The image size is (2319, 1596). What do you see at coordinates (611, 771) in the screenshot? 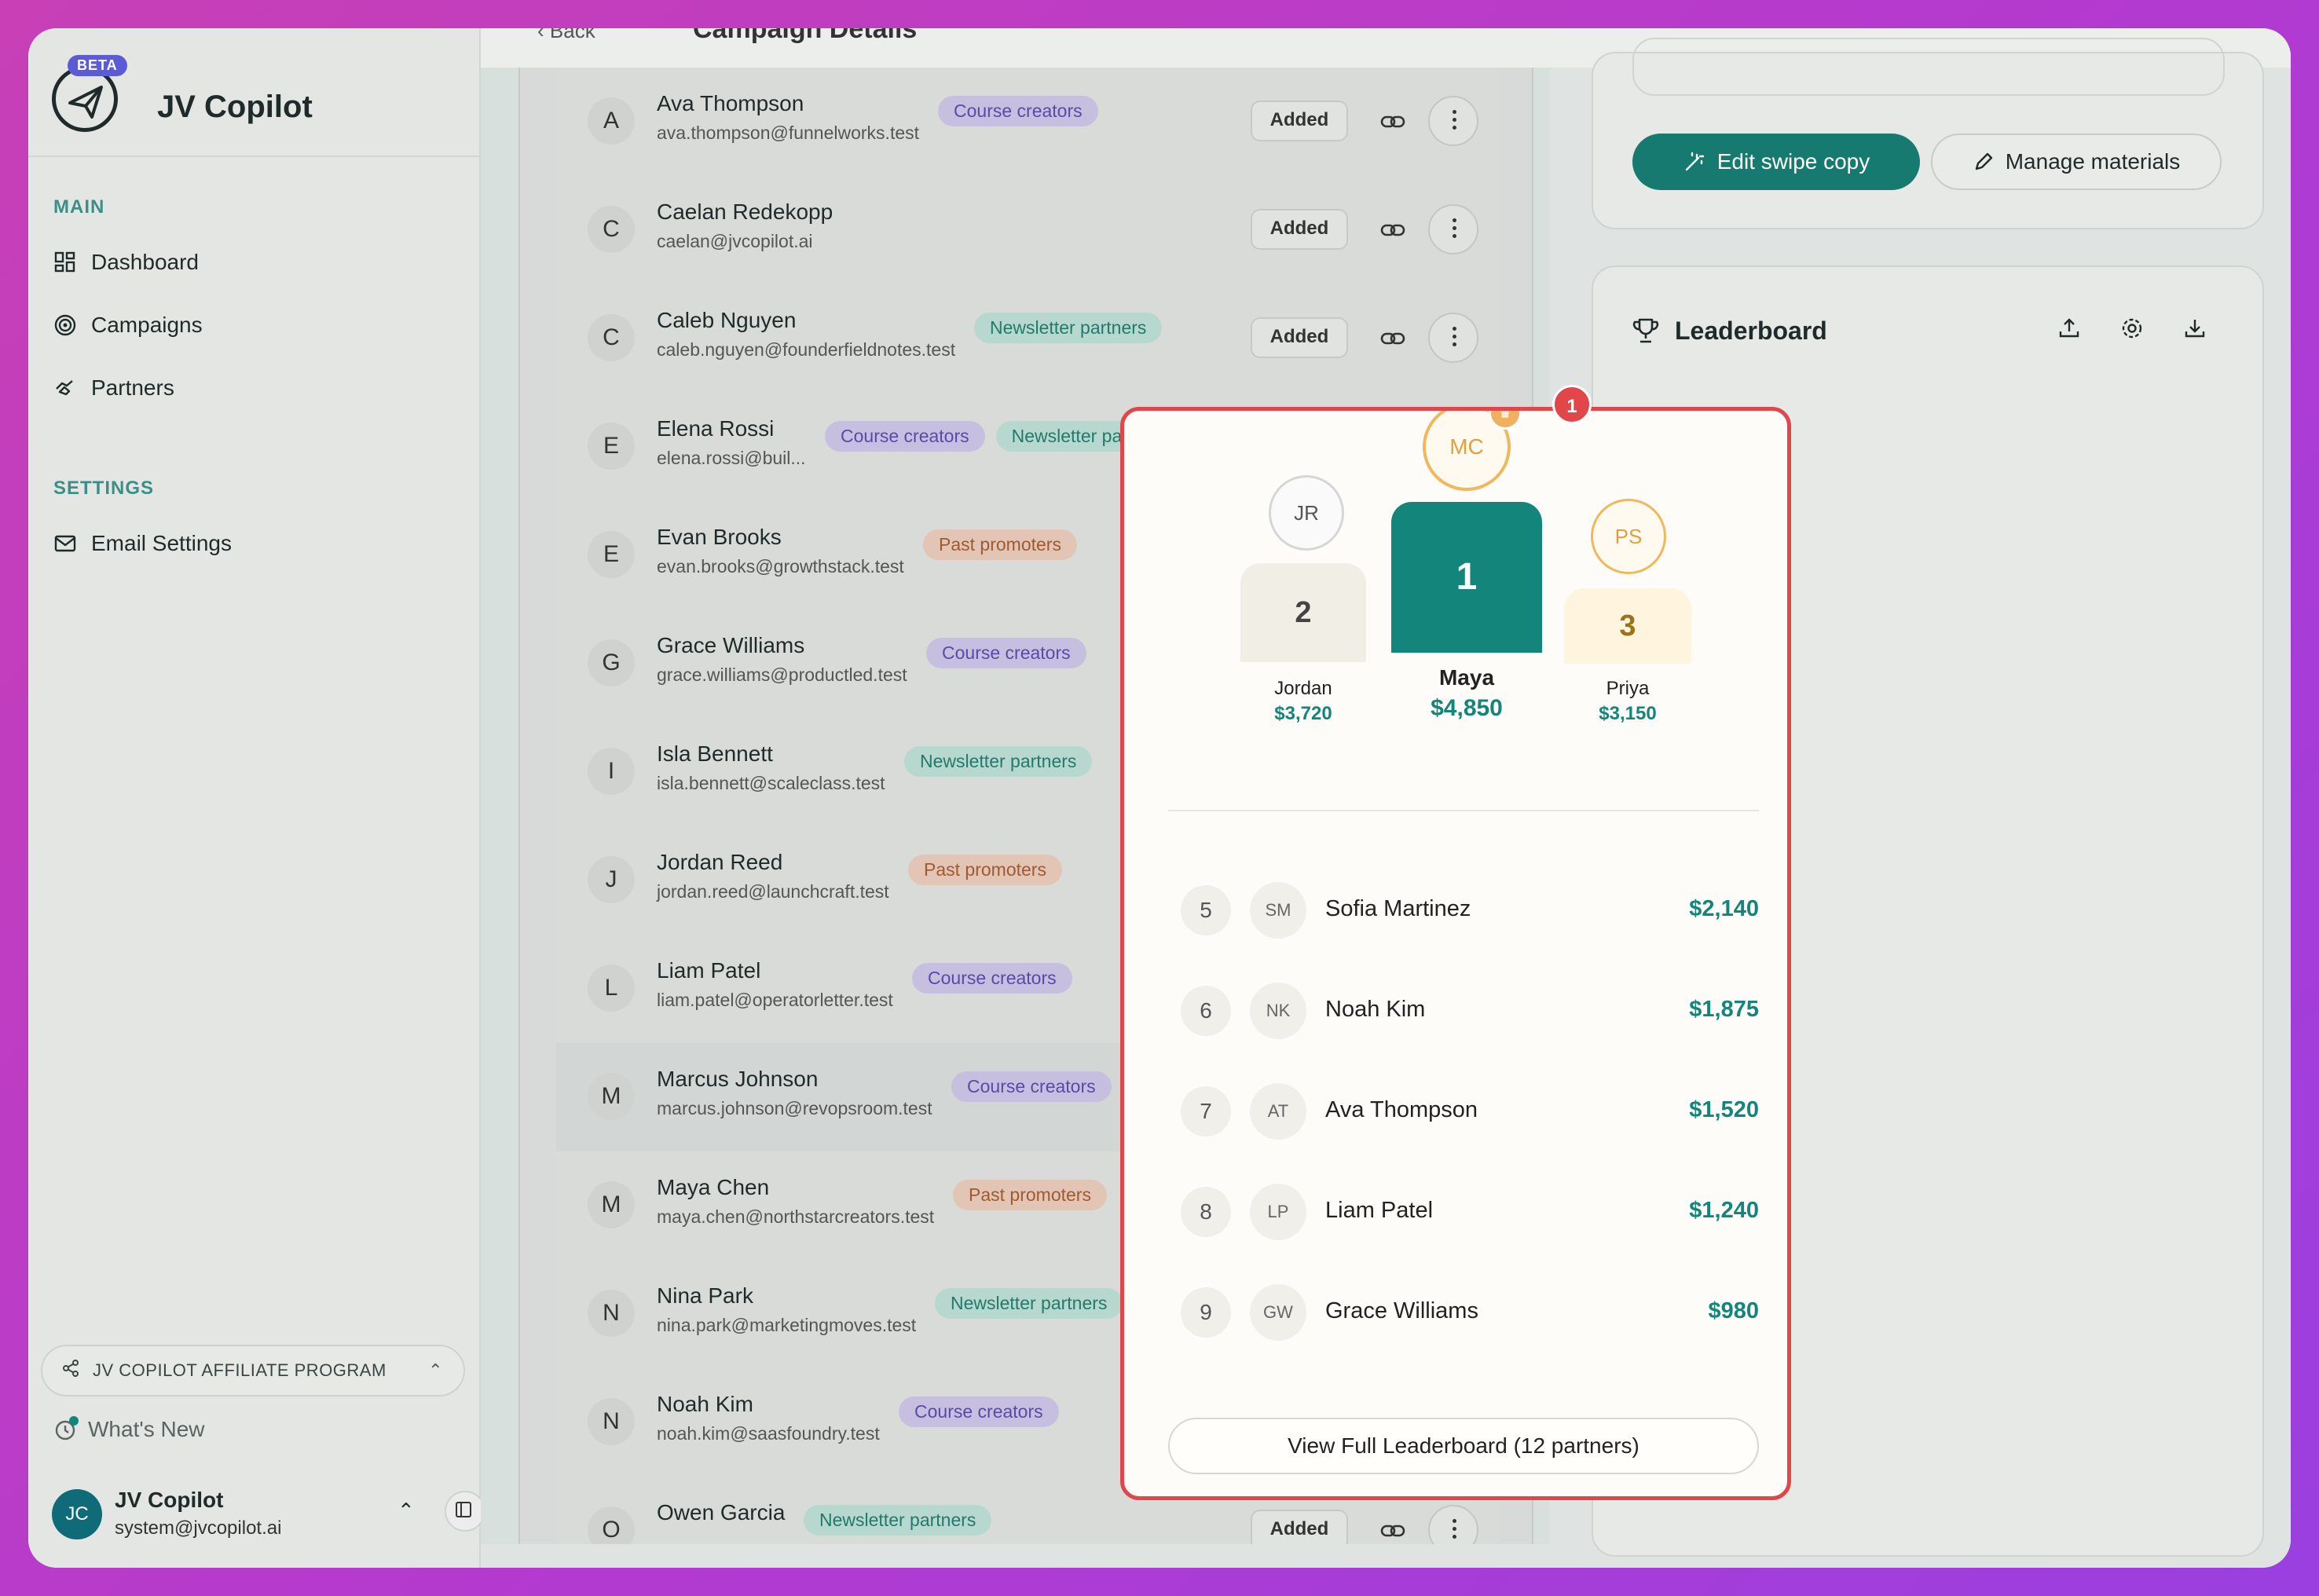
I see `avatar: I` at bounding box center [611, 771].